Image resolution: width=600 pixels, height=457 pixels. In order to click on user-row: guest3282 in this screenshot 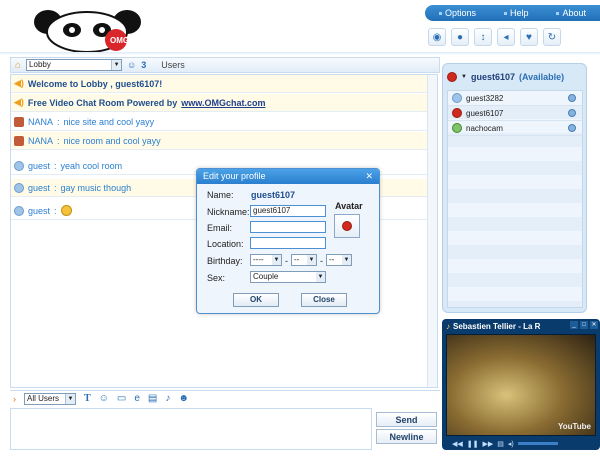, I will do `click(515, 98)`.